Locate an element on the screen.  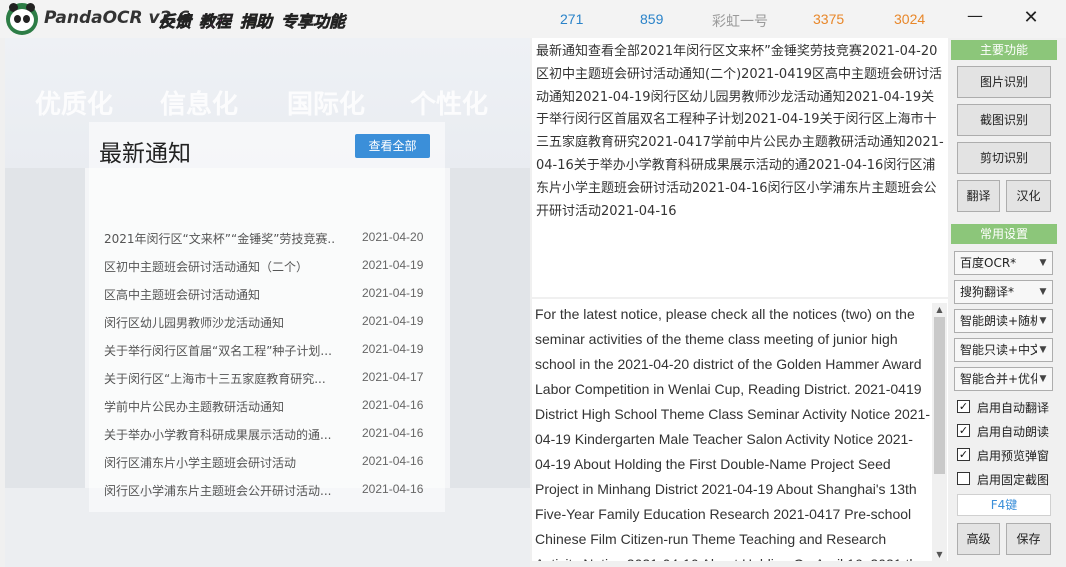
background-slogan: 优质化 is located at coordinates (74, 105).